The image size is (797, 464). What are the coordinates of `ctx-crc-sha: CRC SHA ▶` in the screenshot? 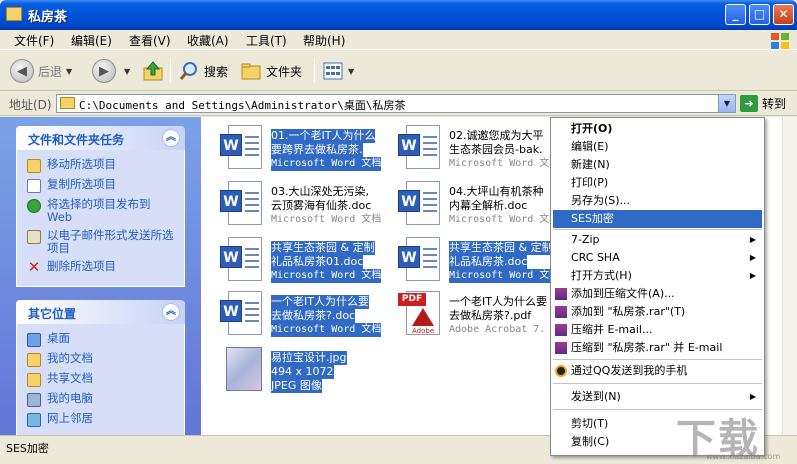 It's located at (657, 258).